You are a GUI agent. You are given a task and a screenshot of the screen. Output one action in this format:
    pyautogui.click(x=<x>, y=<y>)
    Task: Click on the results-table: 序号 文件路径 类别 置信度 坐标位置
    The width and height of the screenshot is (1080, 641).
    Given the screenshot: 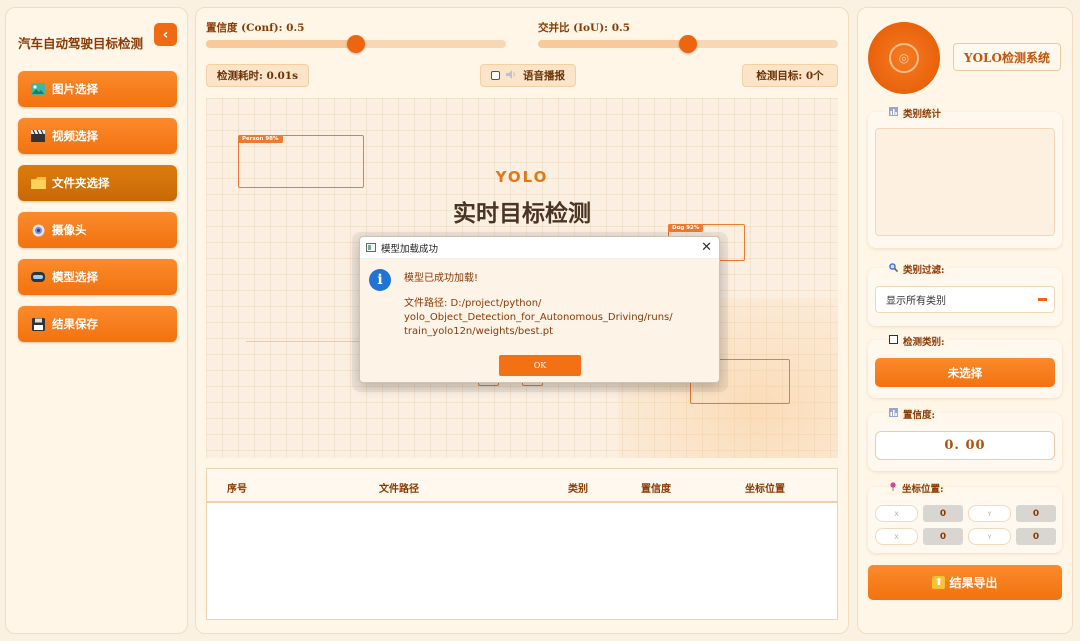 What is the action you would take?
    pyautogui.click(x=522, y=544)
    